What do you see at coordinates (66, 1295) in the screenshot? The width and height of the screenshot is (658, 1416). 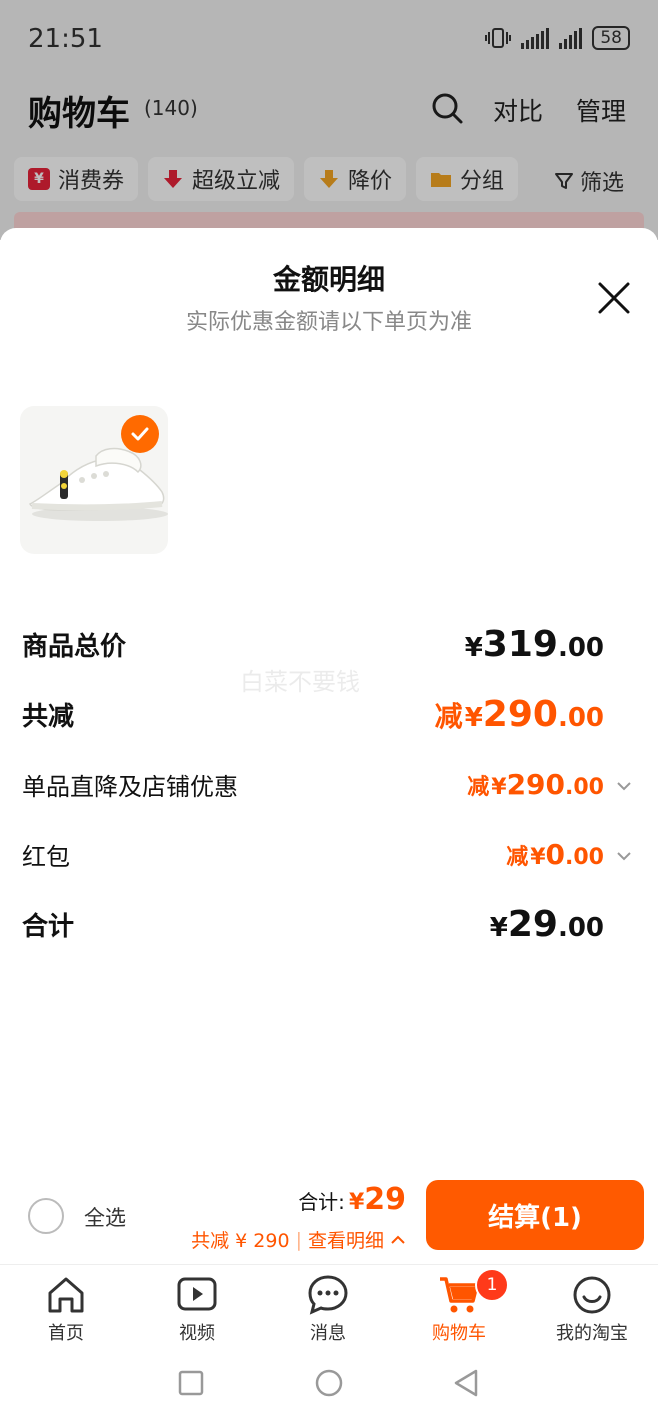 I see `home-icon` at bounding box center [66, 1295].